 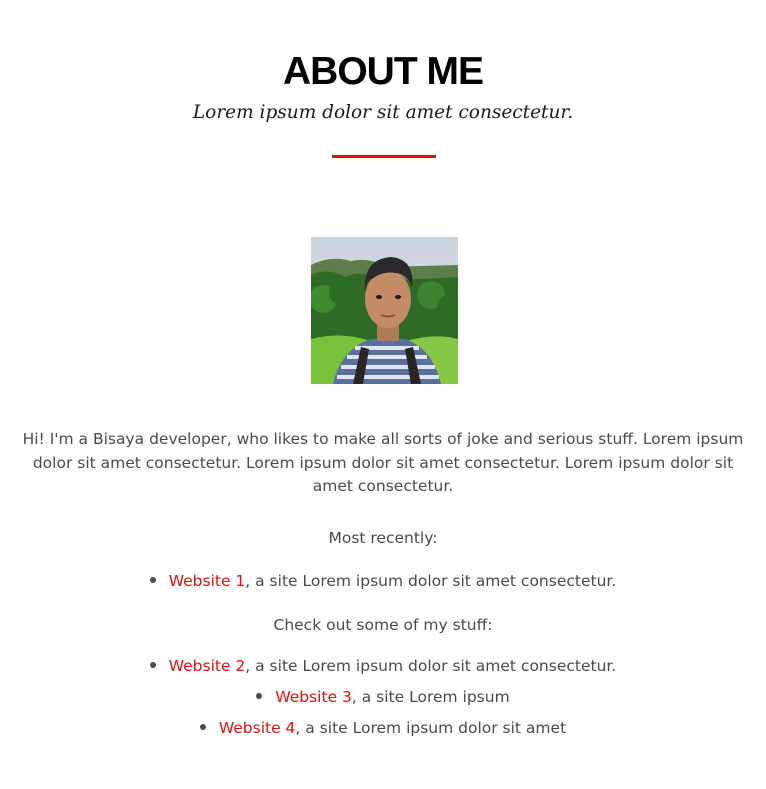 I want to click on list-item: Website 3, a site Lorem ipsum, so click(x=383, y=697).